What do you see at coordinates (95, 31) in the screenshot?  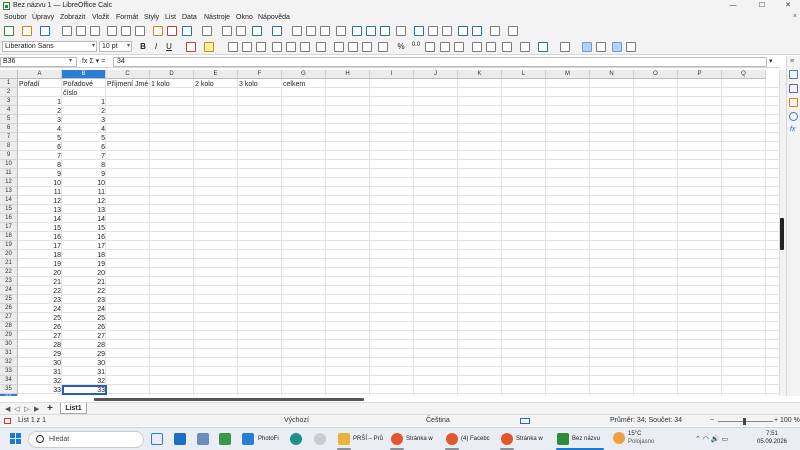 I see `print-preview-icon` at bounding box center [95, 31].